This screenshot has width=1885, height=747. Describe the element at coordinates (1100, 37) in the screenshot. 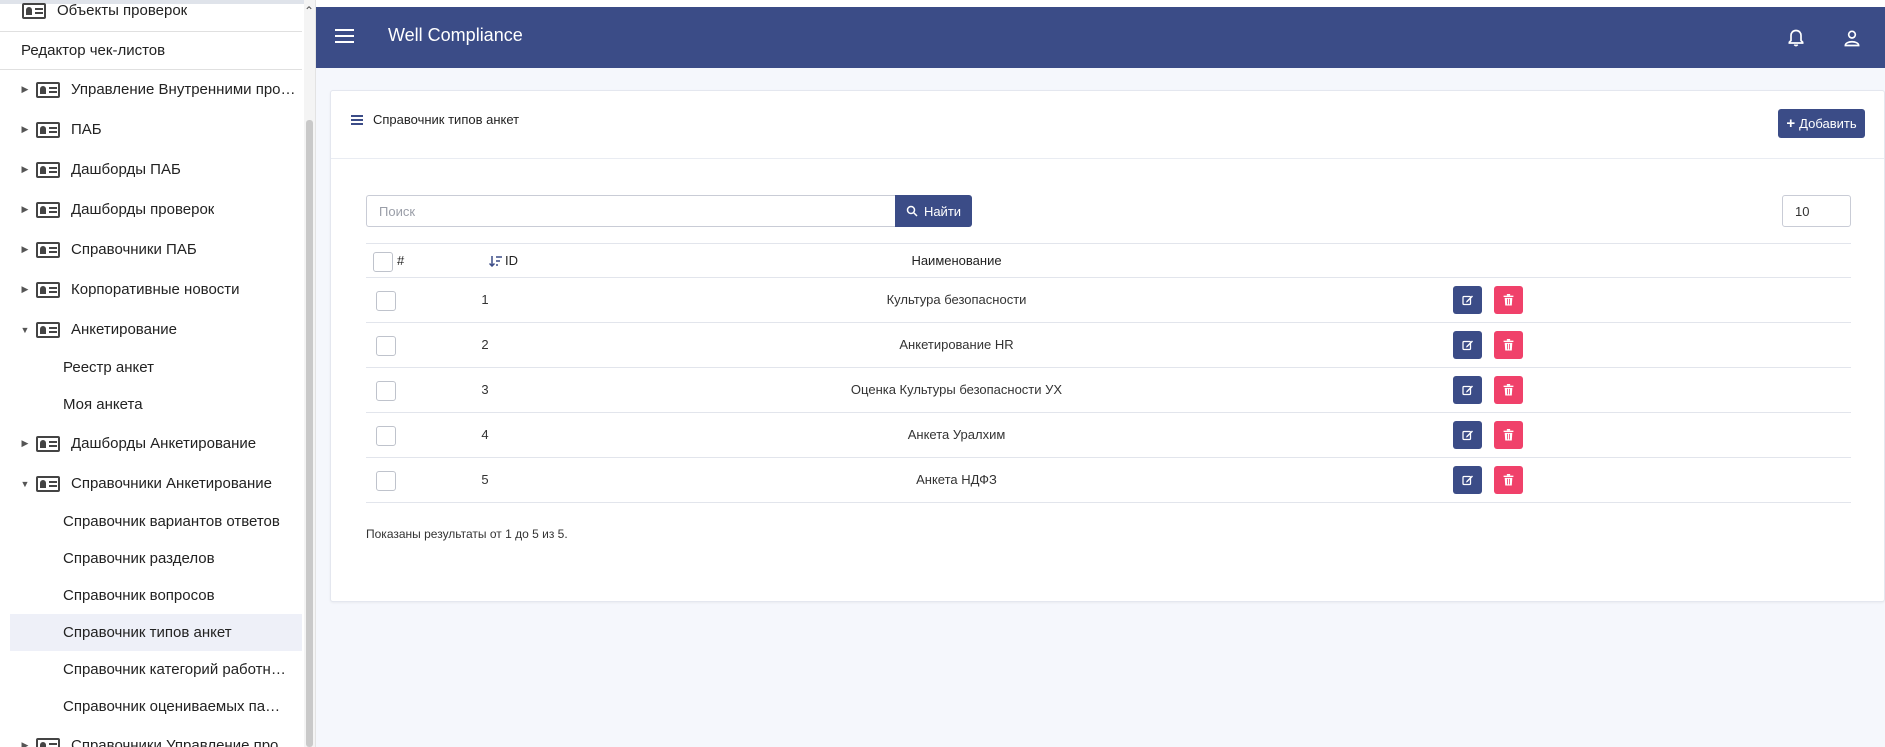

I see `top-header: Well Compliance` at that location.